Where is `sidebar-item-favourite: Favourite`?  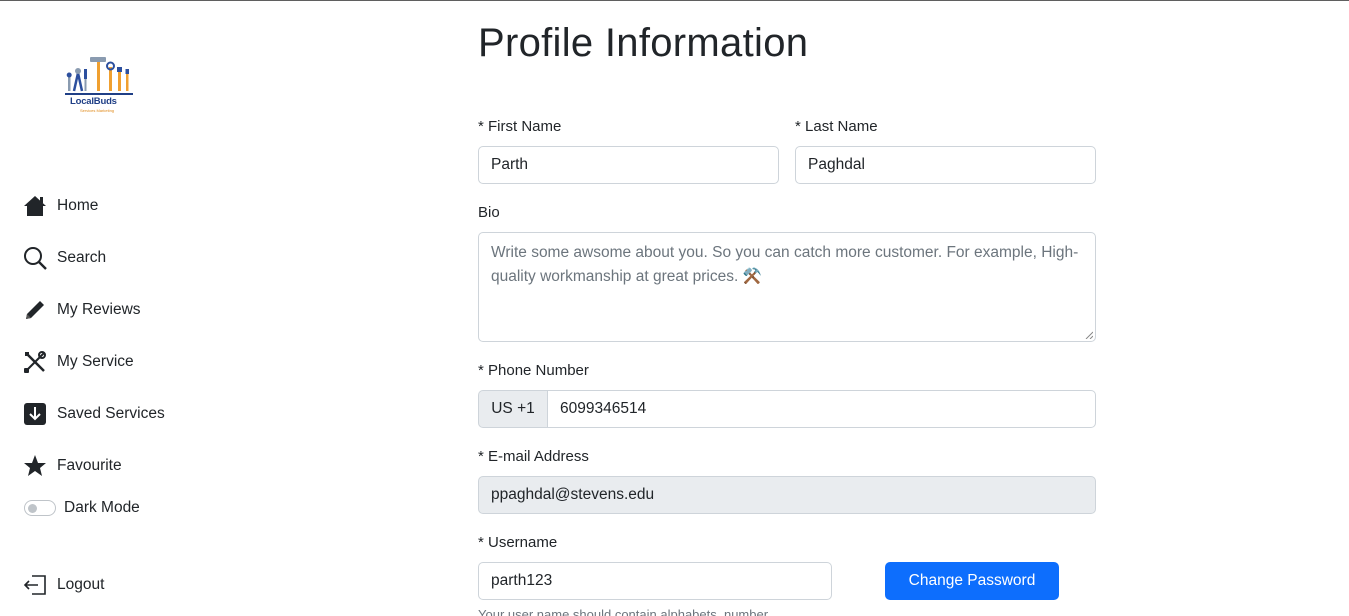
sidebar-item-favourite: Favourite is located at coordinates (72, 466).